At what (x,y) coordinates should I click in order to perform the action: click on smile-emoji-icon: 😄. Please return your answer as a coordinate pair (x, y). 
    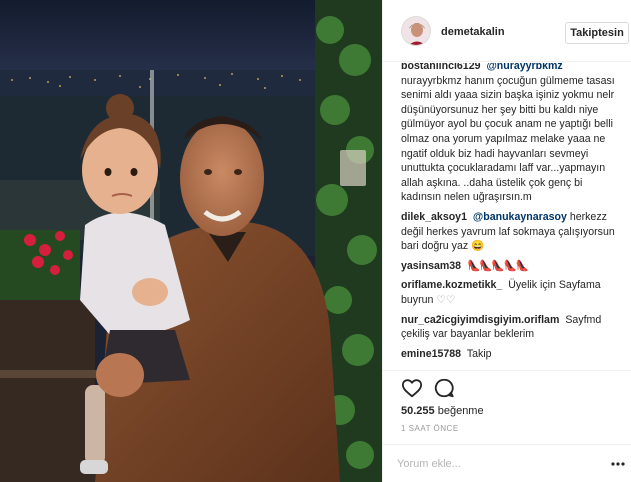
    Looking at the image, I should click on (478, 246).